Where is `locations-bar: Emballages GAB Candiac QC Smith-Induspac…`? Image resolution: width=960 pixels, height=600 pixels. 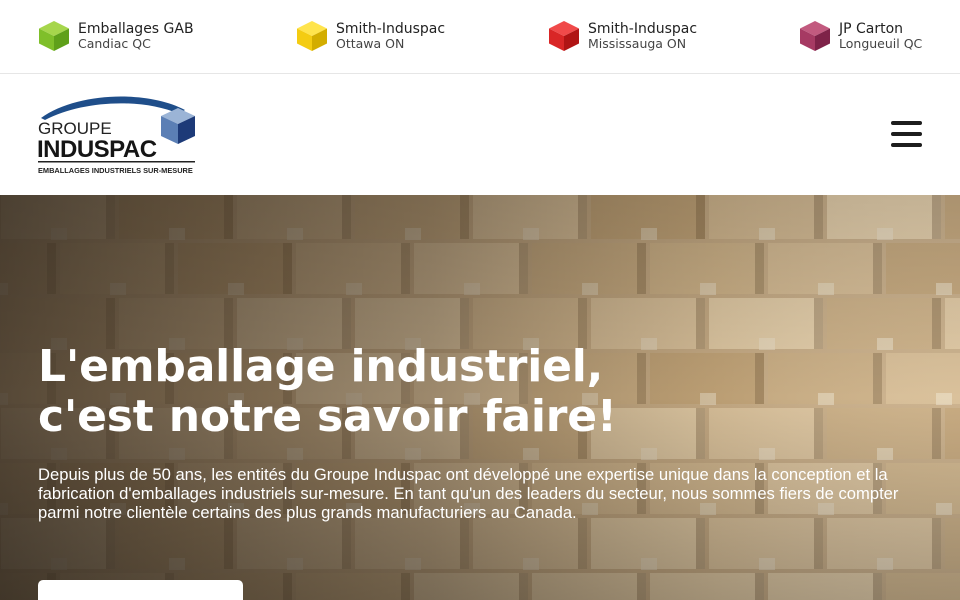
locations-bar: Emballages GAB Candiac QC Smith-Induspac… is located at coordinates (480, 37).